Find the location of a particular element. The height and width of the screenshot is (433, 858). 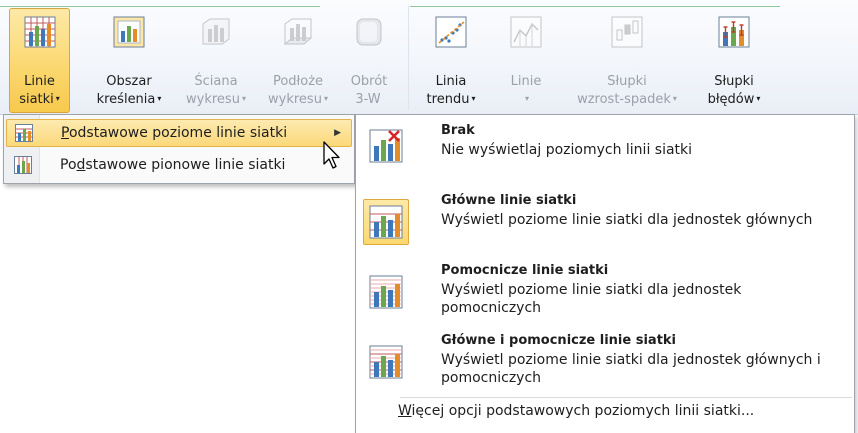

rotation-3d-label-line1: Obrót is located at coordinates (369, 81).